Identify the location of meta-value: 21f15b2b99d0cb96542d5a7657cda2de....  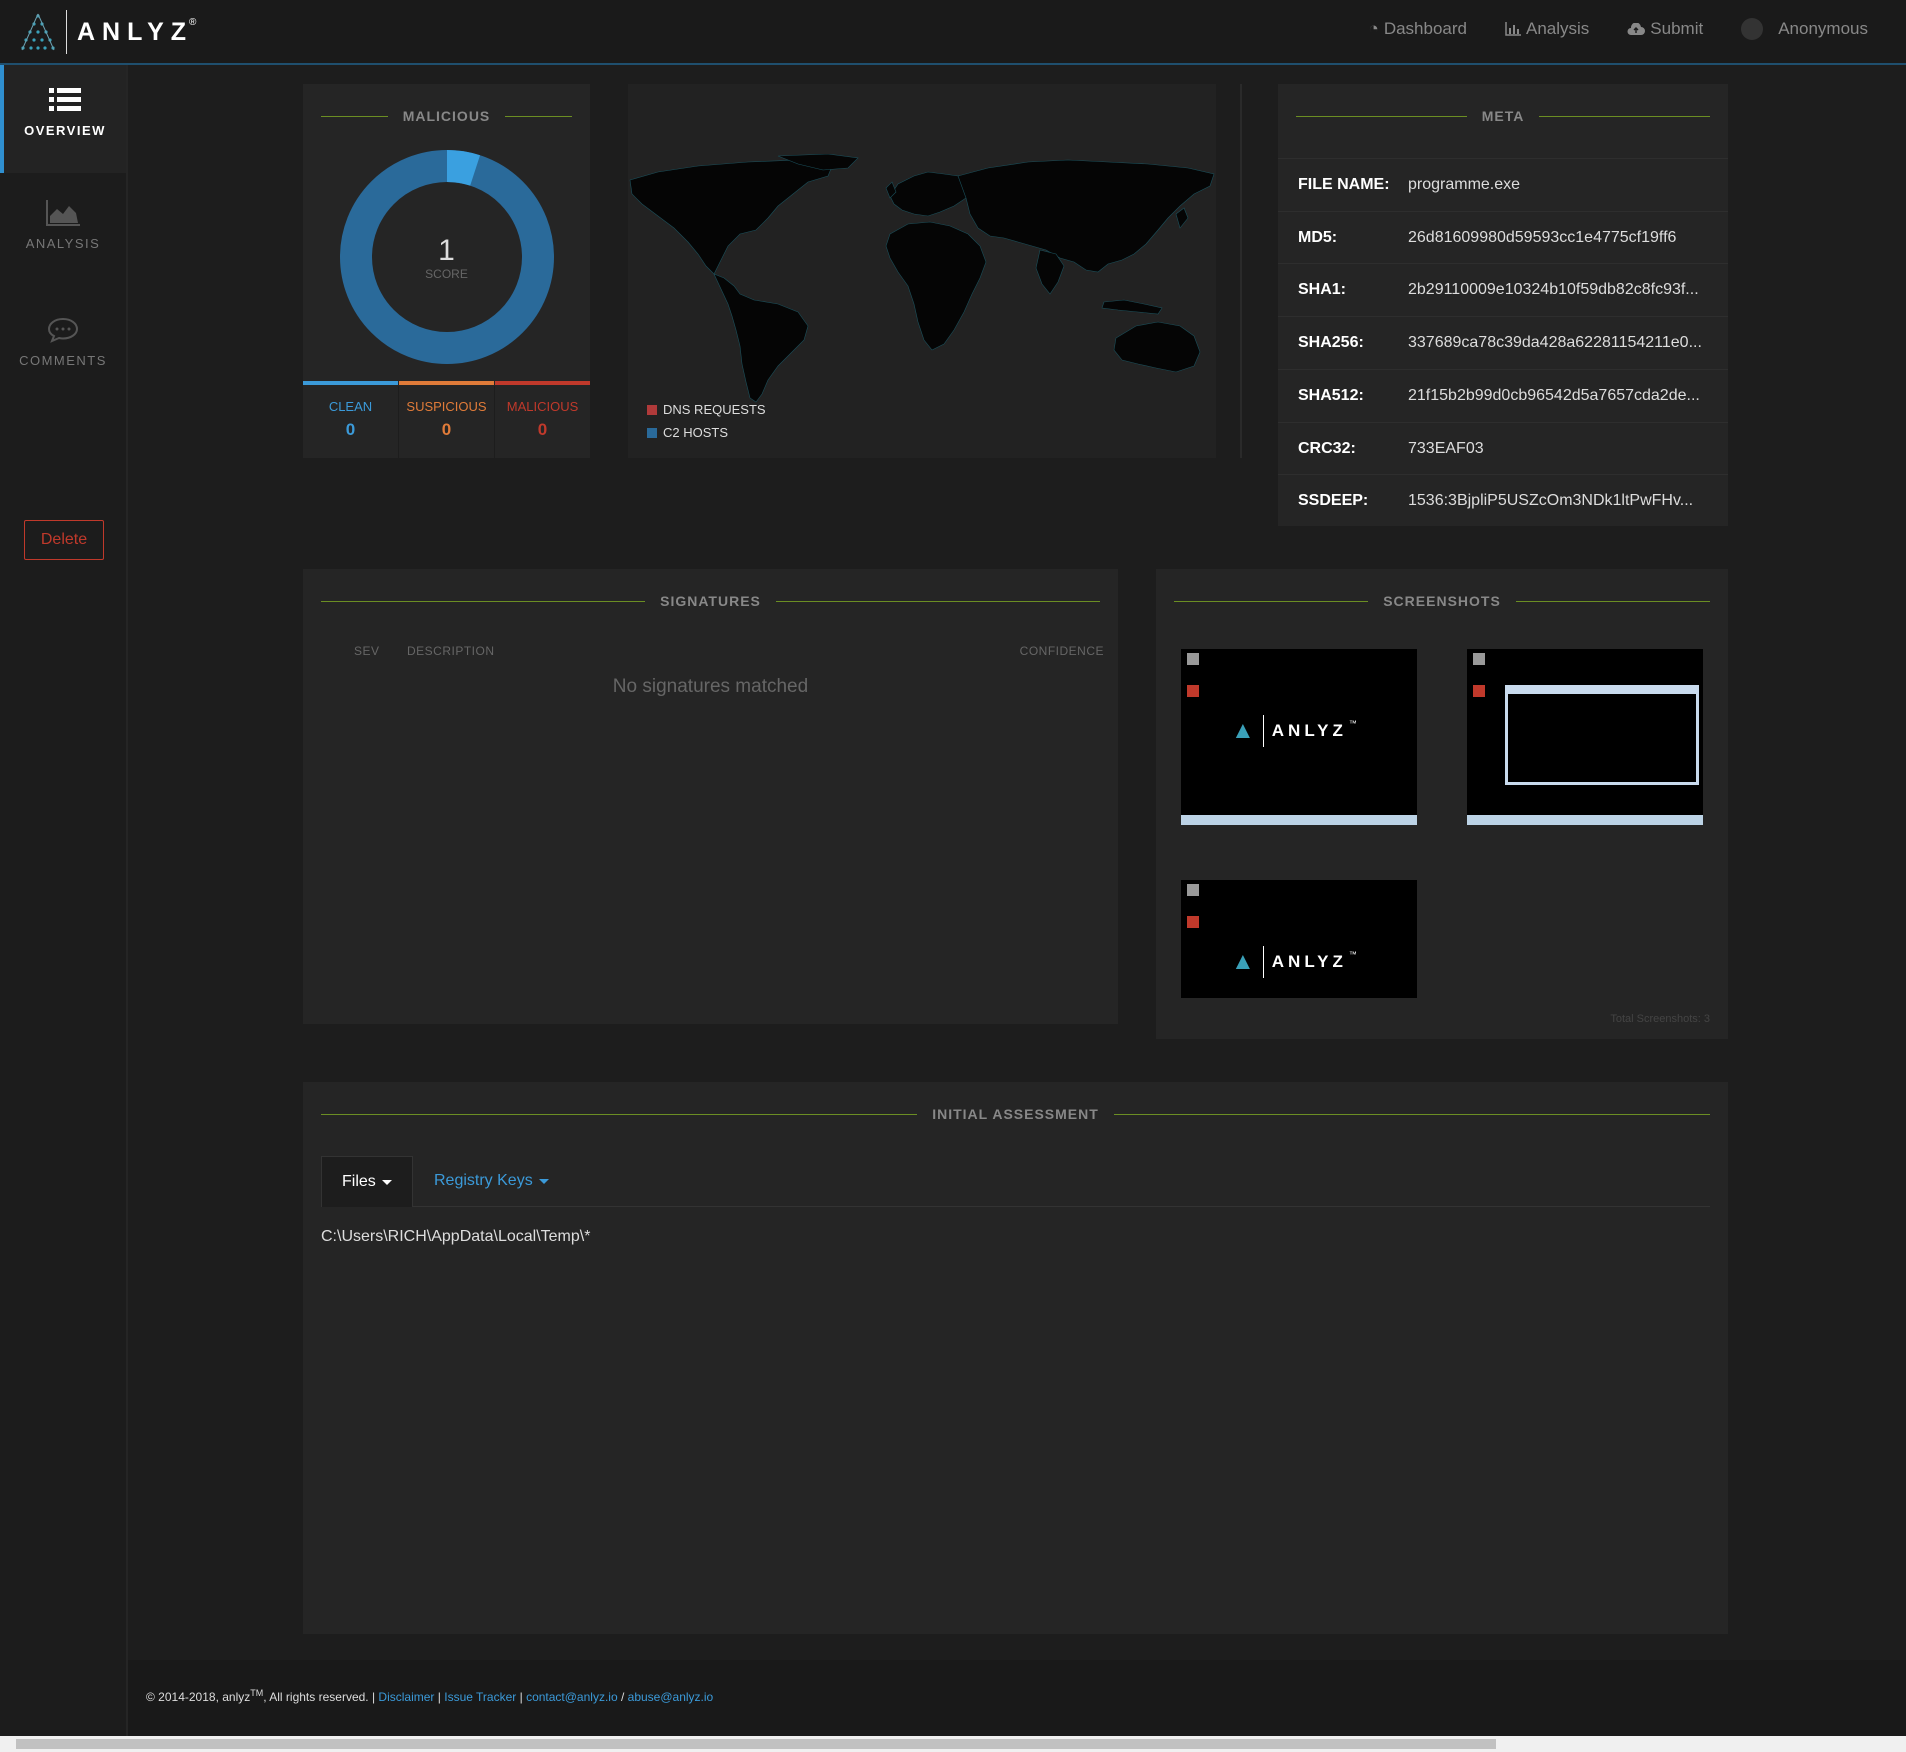
(1554, 395).